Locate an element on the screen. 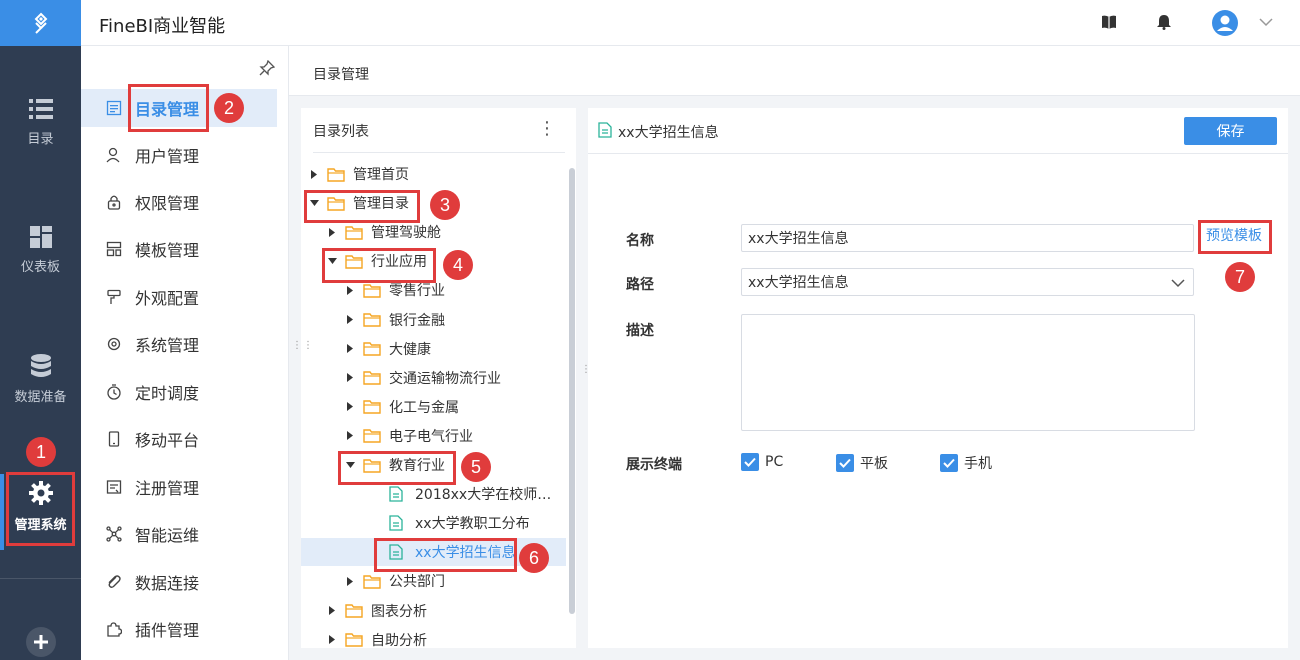  menu-item-label: 注册管理 is located at coordinates (167, 488).